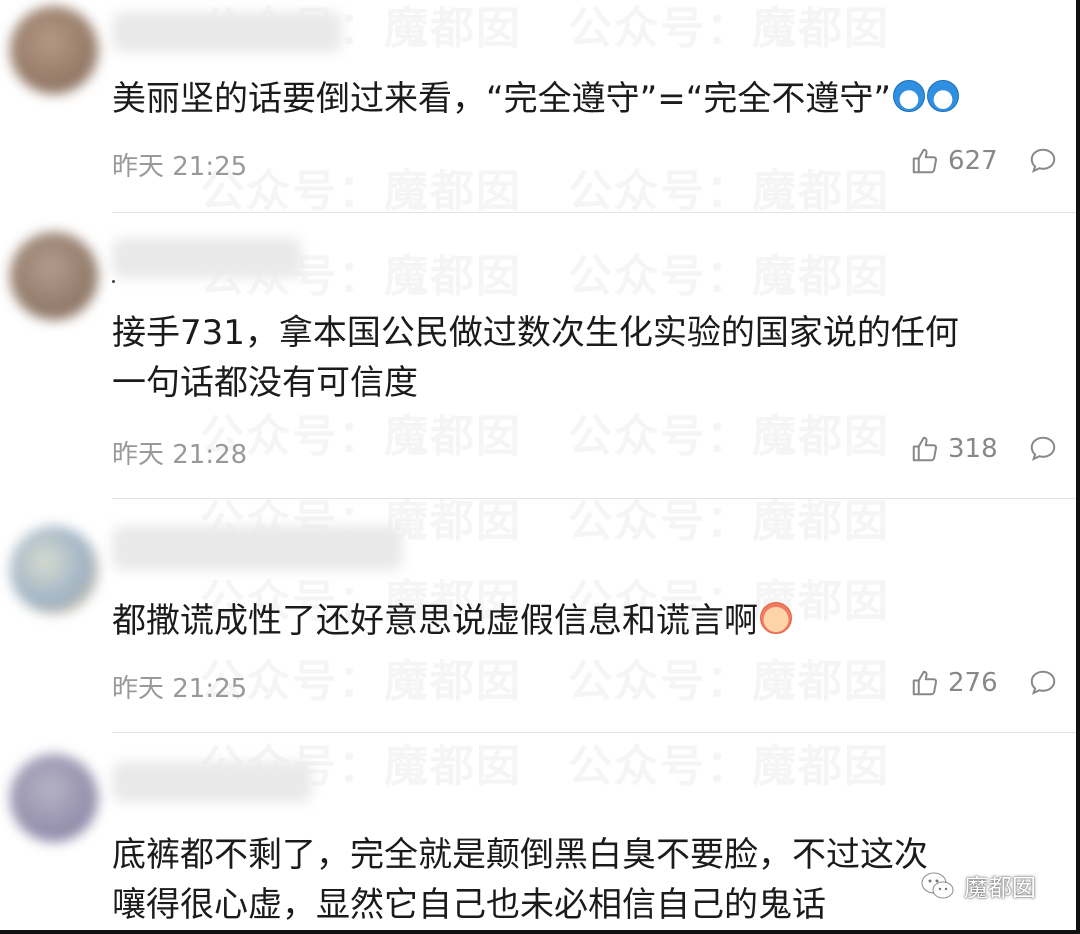 The width and height of the screenshot is (1080, 934). I want to click on username-dot, so click(113, 281).